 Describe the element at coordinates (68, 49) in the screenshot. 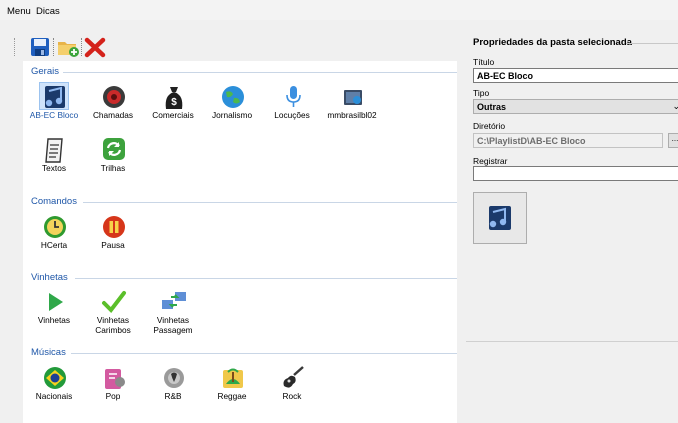

I see `add-folder-icon` at that location.